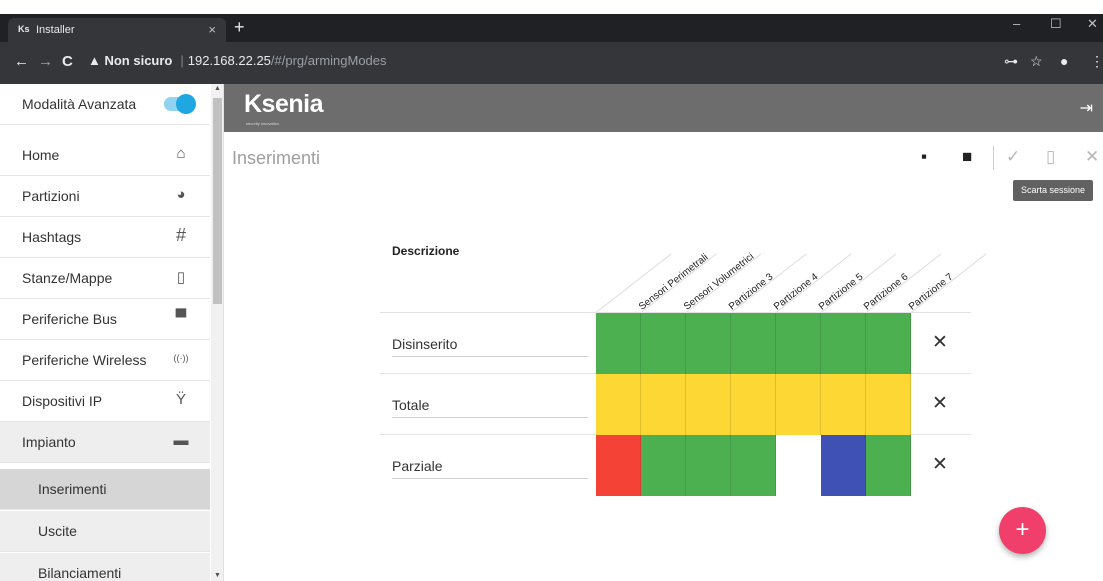 This screenshot has width=1103, height=581. What do you see at coordinates (796, 292) in the screenshot?
I see `column-header-partizione-4: Partizione 4` at bounding box center [796, 292].